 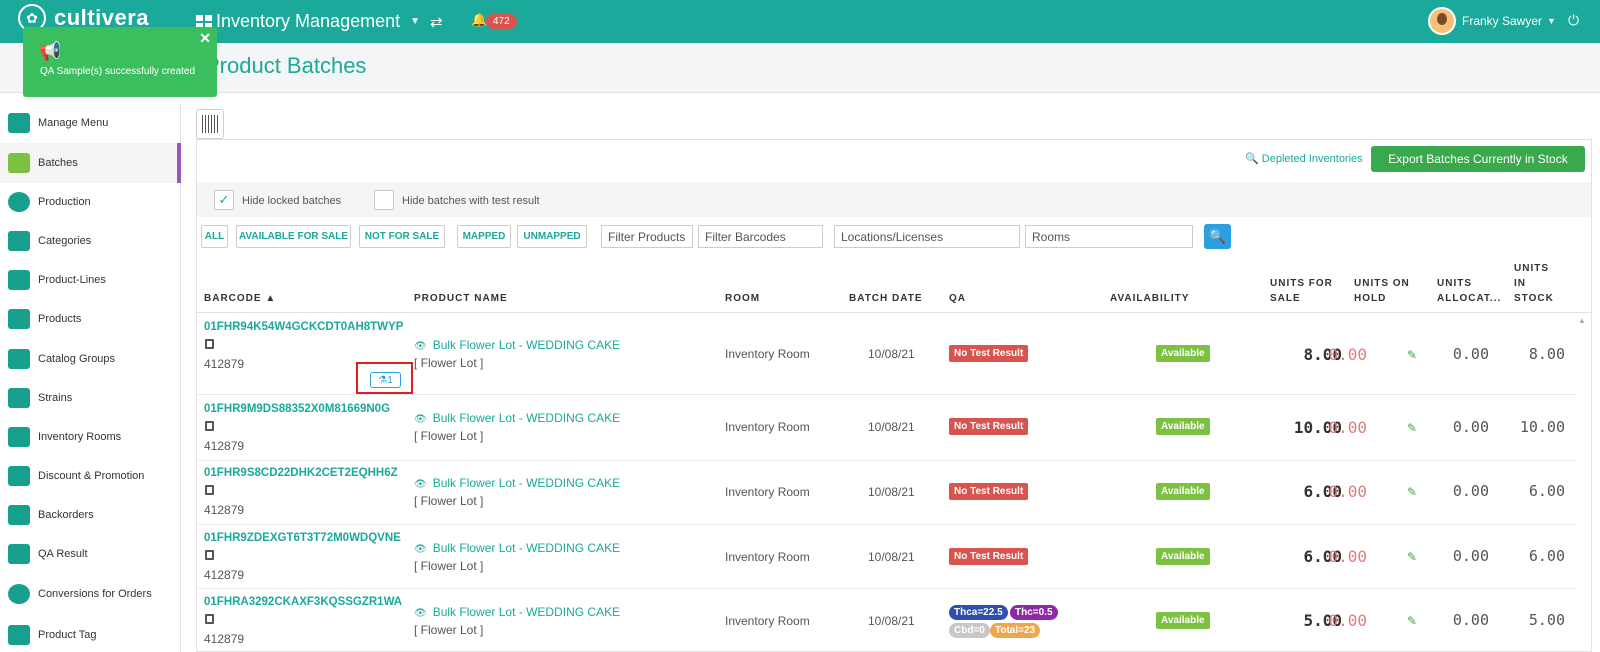 I want to click on barcode-link: 01FHR9M9DS88352X0M81669N0G, so click(x=297, y=409).